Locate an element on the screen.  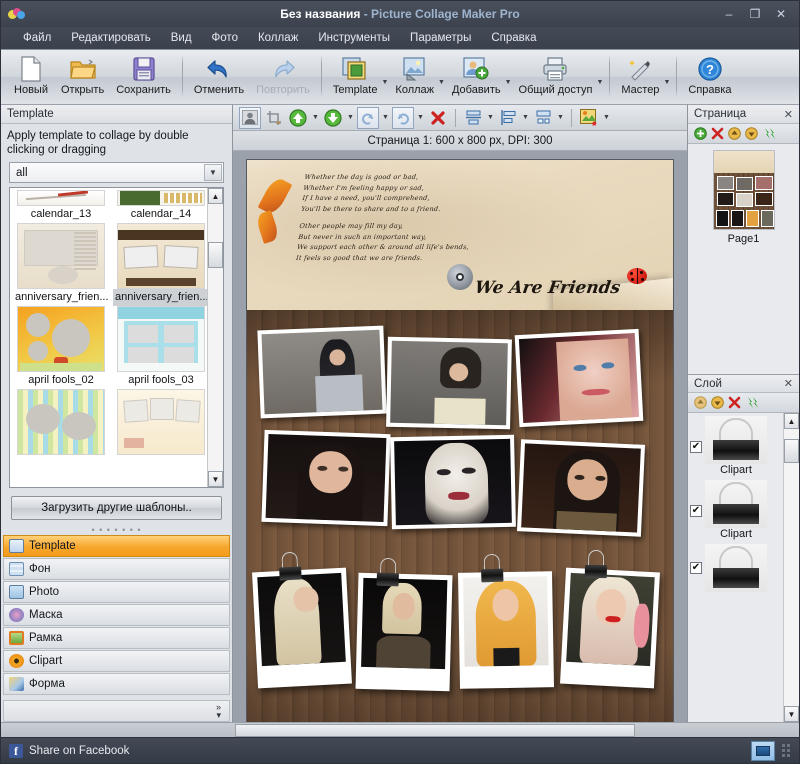
panel-expander: » ▾ is located at coordinates (116, 711).